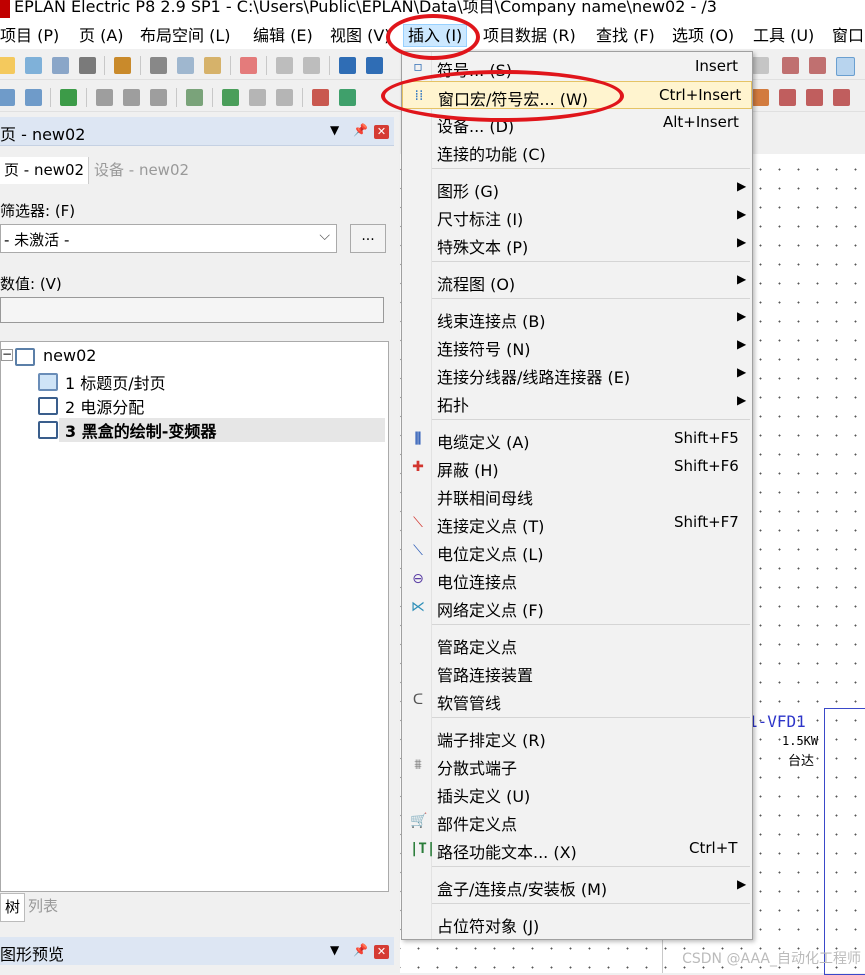  Describe the element at coordinates (435, 35) in the screenshot. I see `menu-insert: 插入 (I)` at that location.